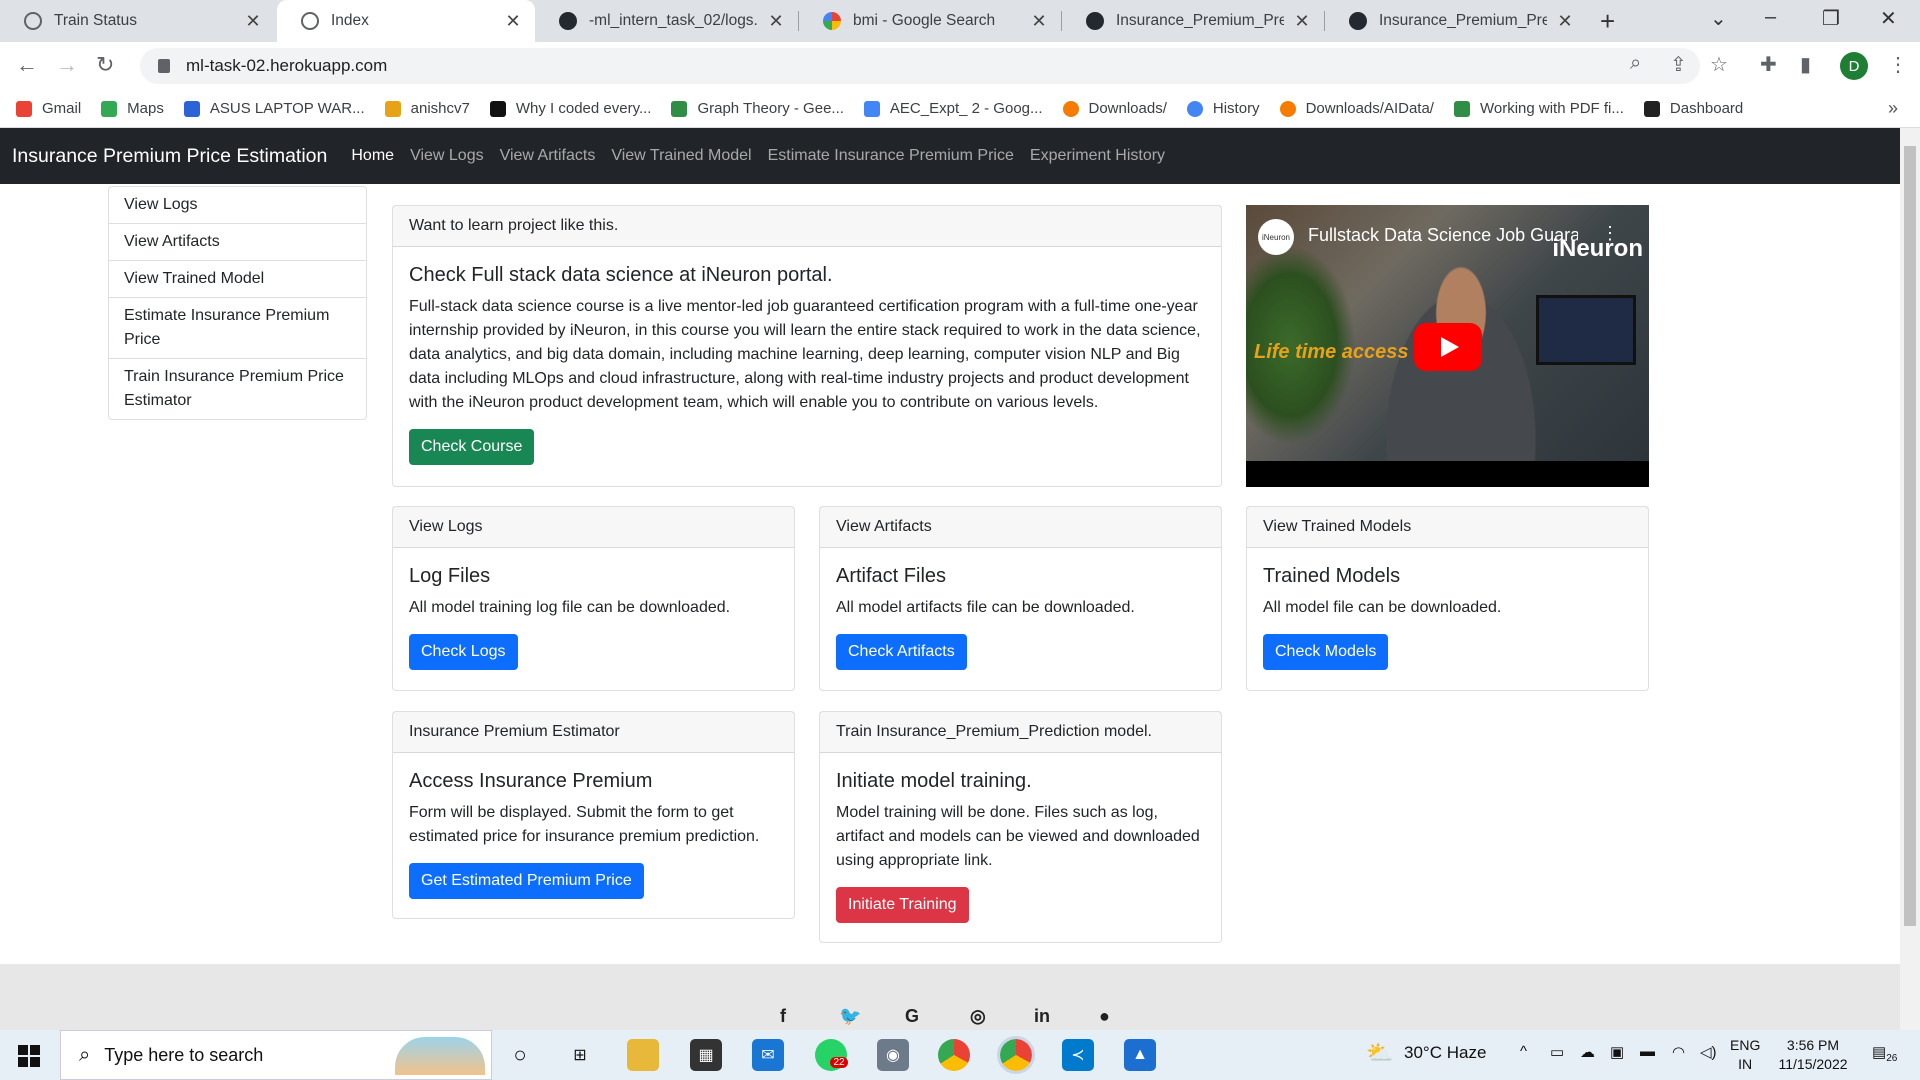 This screenshot has width=1920, height=1080. I want to click on bookmark-maps: Maps, so click(132, 108).